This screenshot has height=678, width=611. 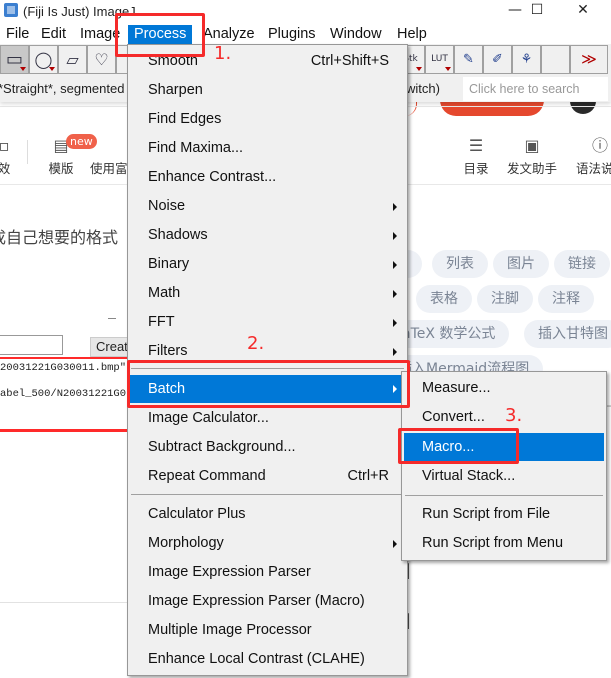 What do you see at coordinates (458, 446) in the screenshot?
I see `annotation-box-macro` at bounding box center [458, 446].